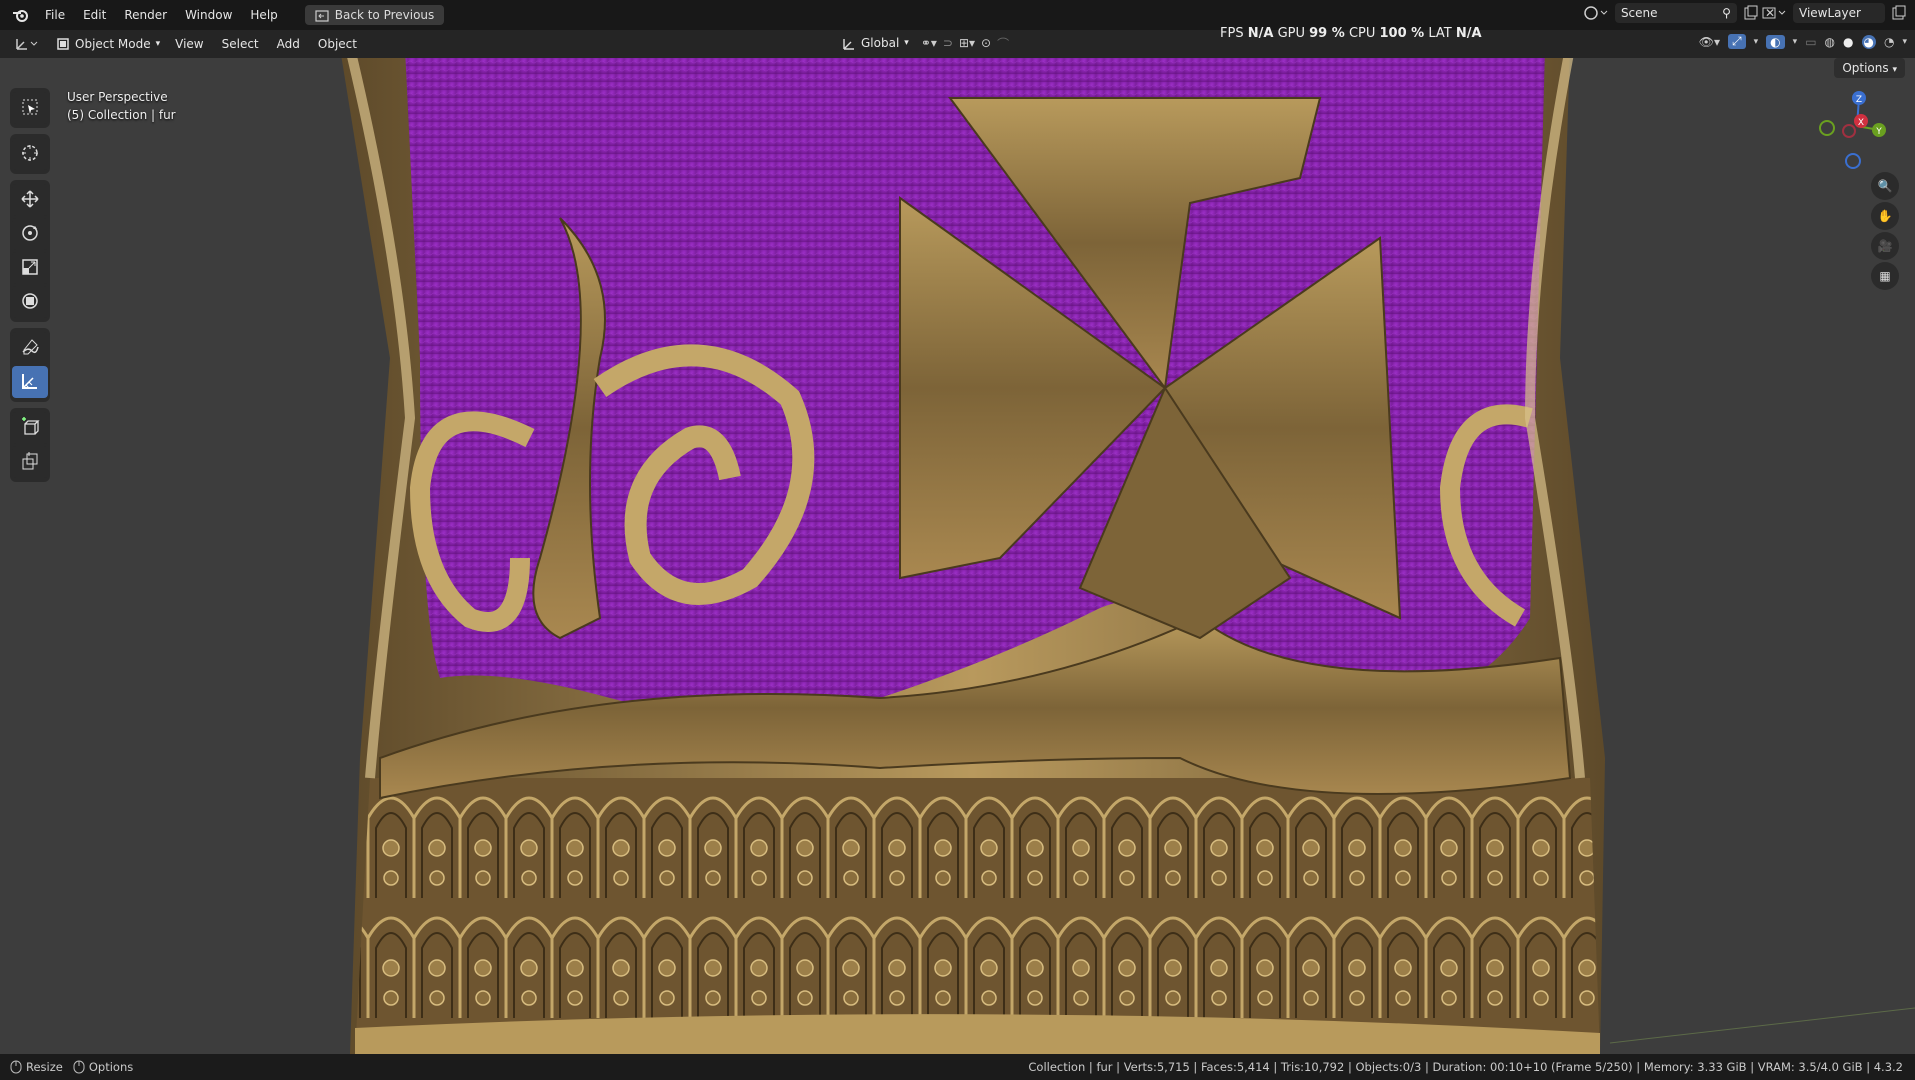  What do you see at coordinates (322, 15) in the screenshot?
I see `back-icon` at bounding box center [322, 15].